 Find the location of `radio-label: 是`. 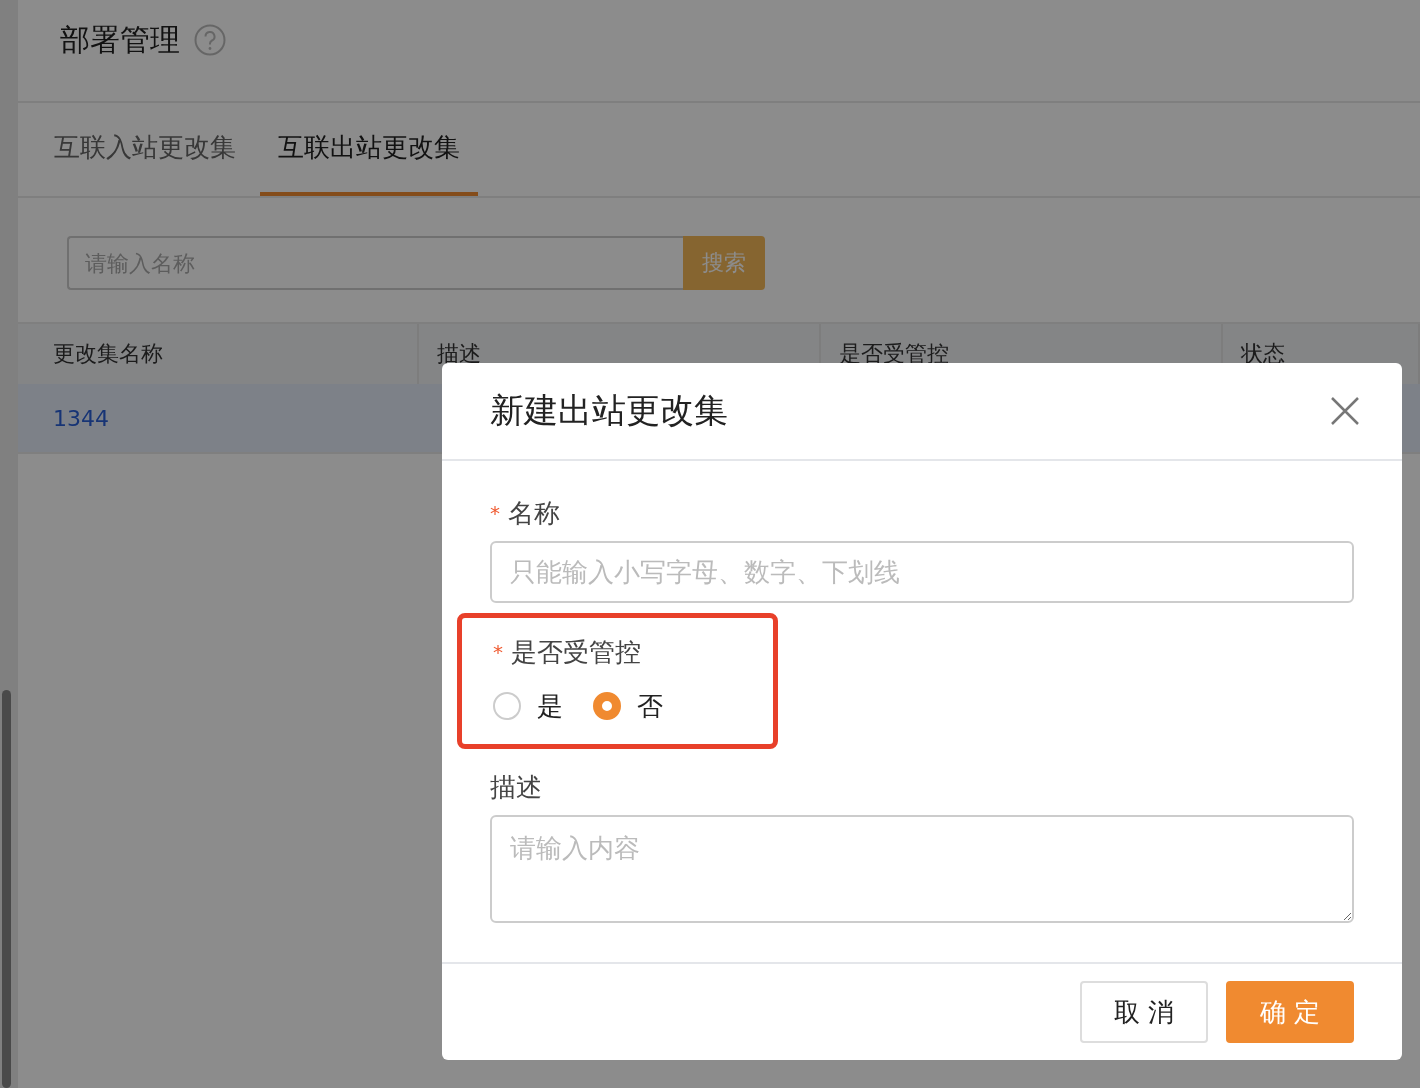

radio-label: 是 is located at coordinates (550, 706).